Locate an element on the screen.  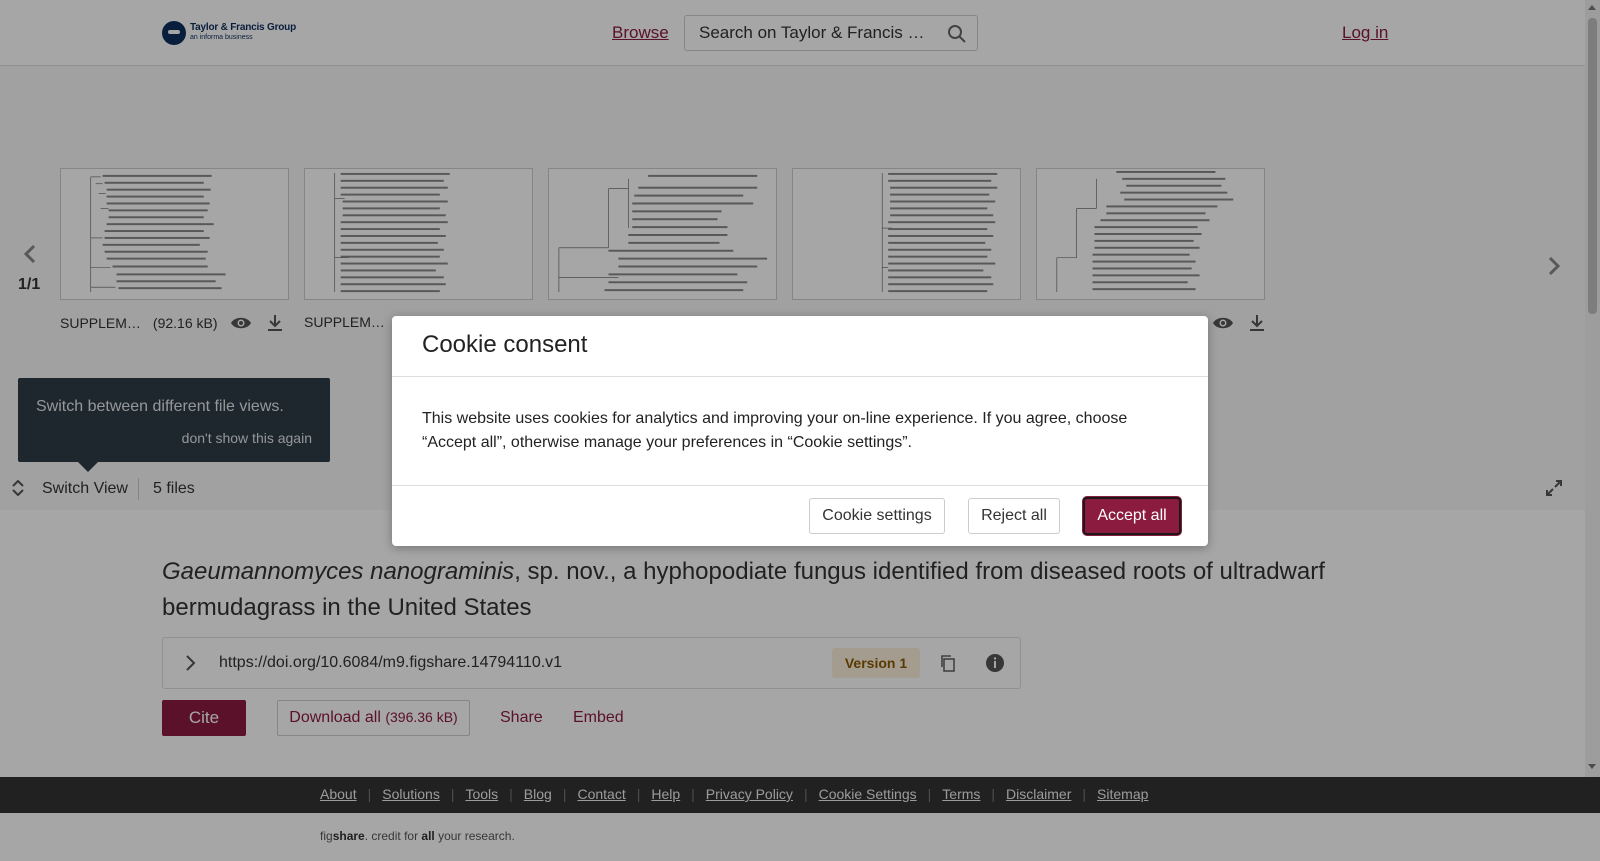
accept-all-button: Accept all is located at coordinates (1132, 516).